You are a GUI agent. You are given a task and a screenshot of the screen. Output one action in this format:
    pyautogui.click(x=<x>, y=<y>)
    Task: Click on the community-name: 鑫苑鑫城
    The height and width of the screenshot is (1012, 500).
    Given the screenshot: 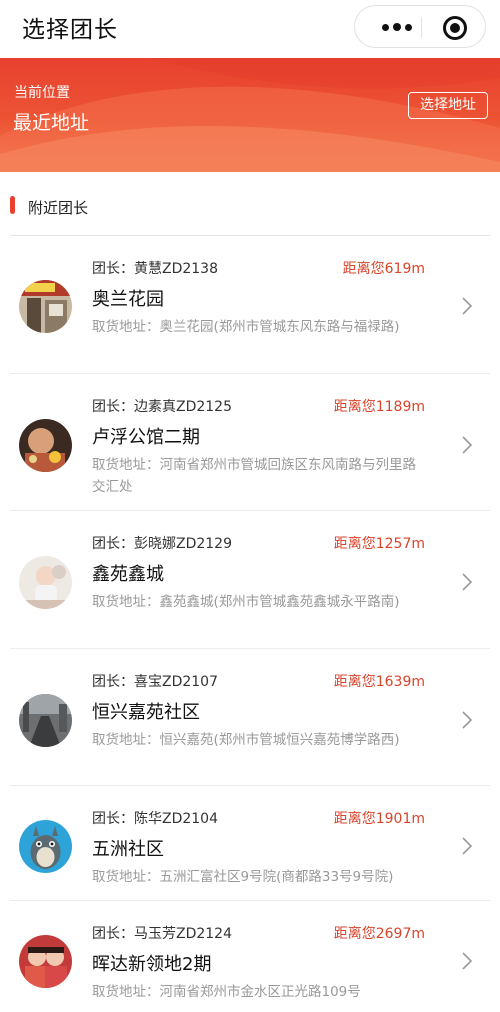 What is the action you would take?
    pyautogui.click(x=128, y=574)
    